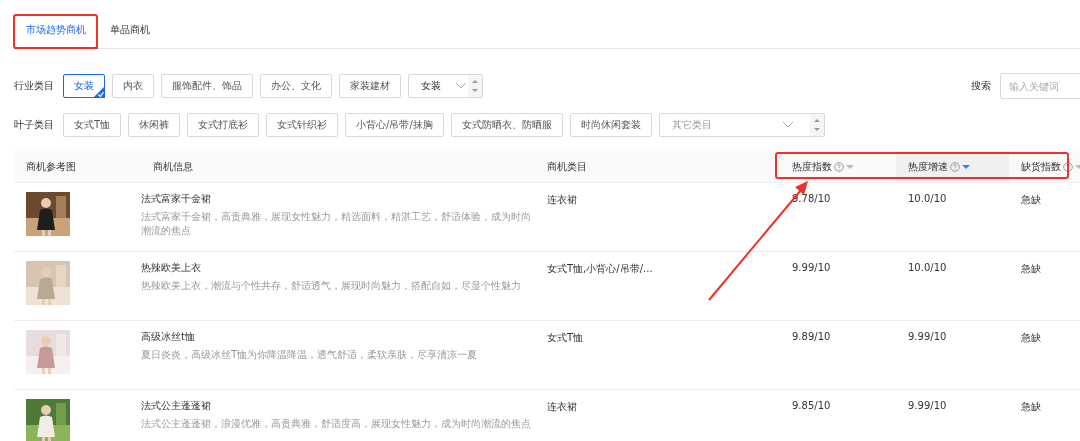 The width and height of the screenshot is (1080, 441). What do you see at coordinates (92, 125) in the screenshot?
I see `category-chip: 女式T恤` at bounding box center [92, 125].